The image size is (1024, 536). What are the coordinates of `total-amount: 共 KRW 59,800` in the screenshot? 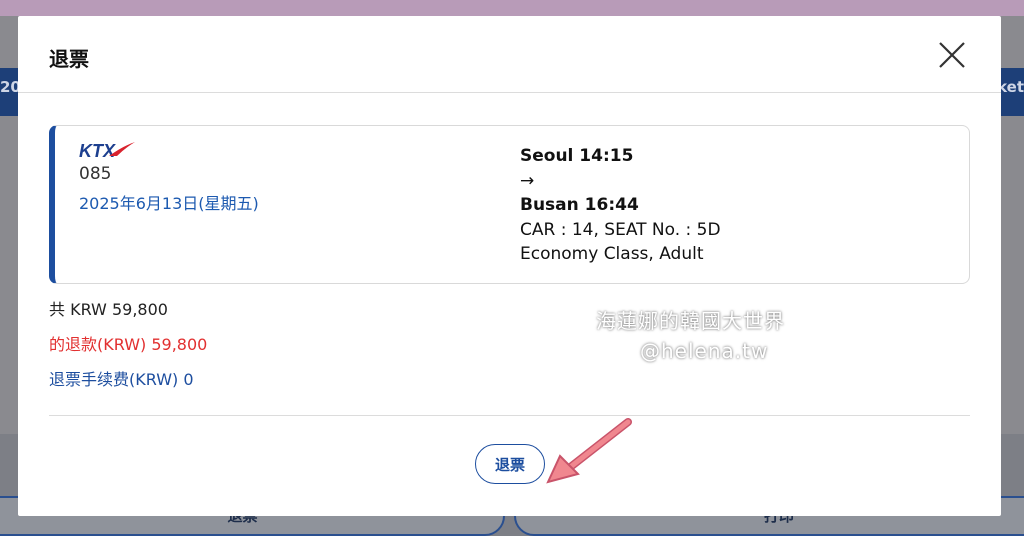 It's located at (108, 309).